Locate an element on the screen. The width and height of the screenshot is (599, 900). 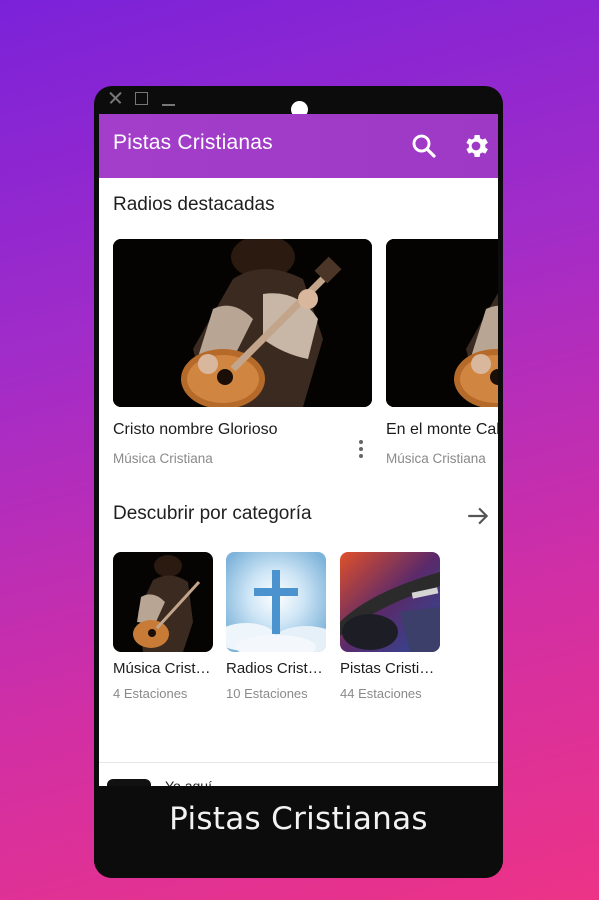
caption-text: Pistas Cristianas is located at coordinates (298, 819).